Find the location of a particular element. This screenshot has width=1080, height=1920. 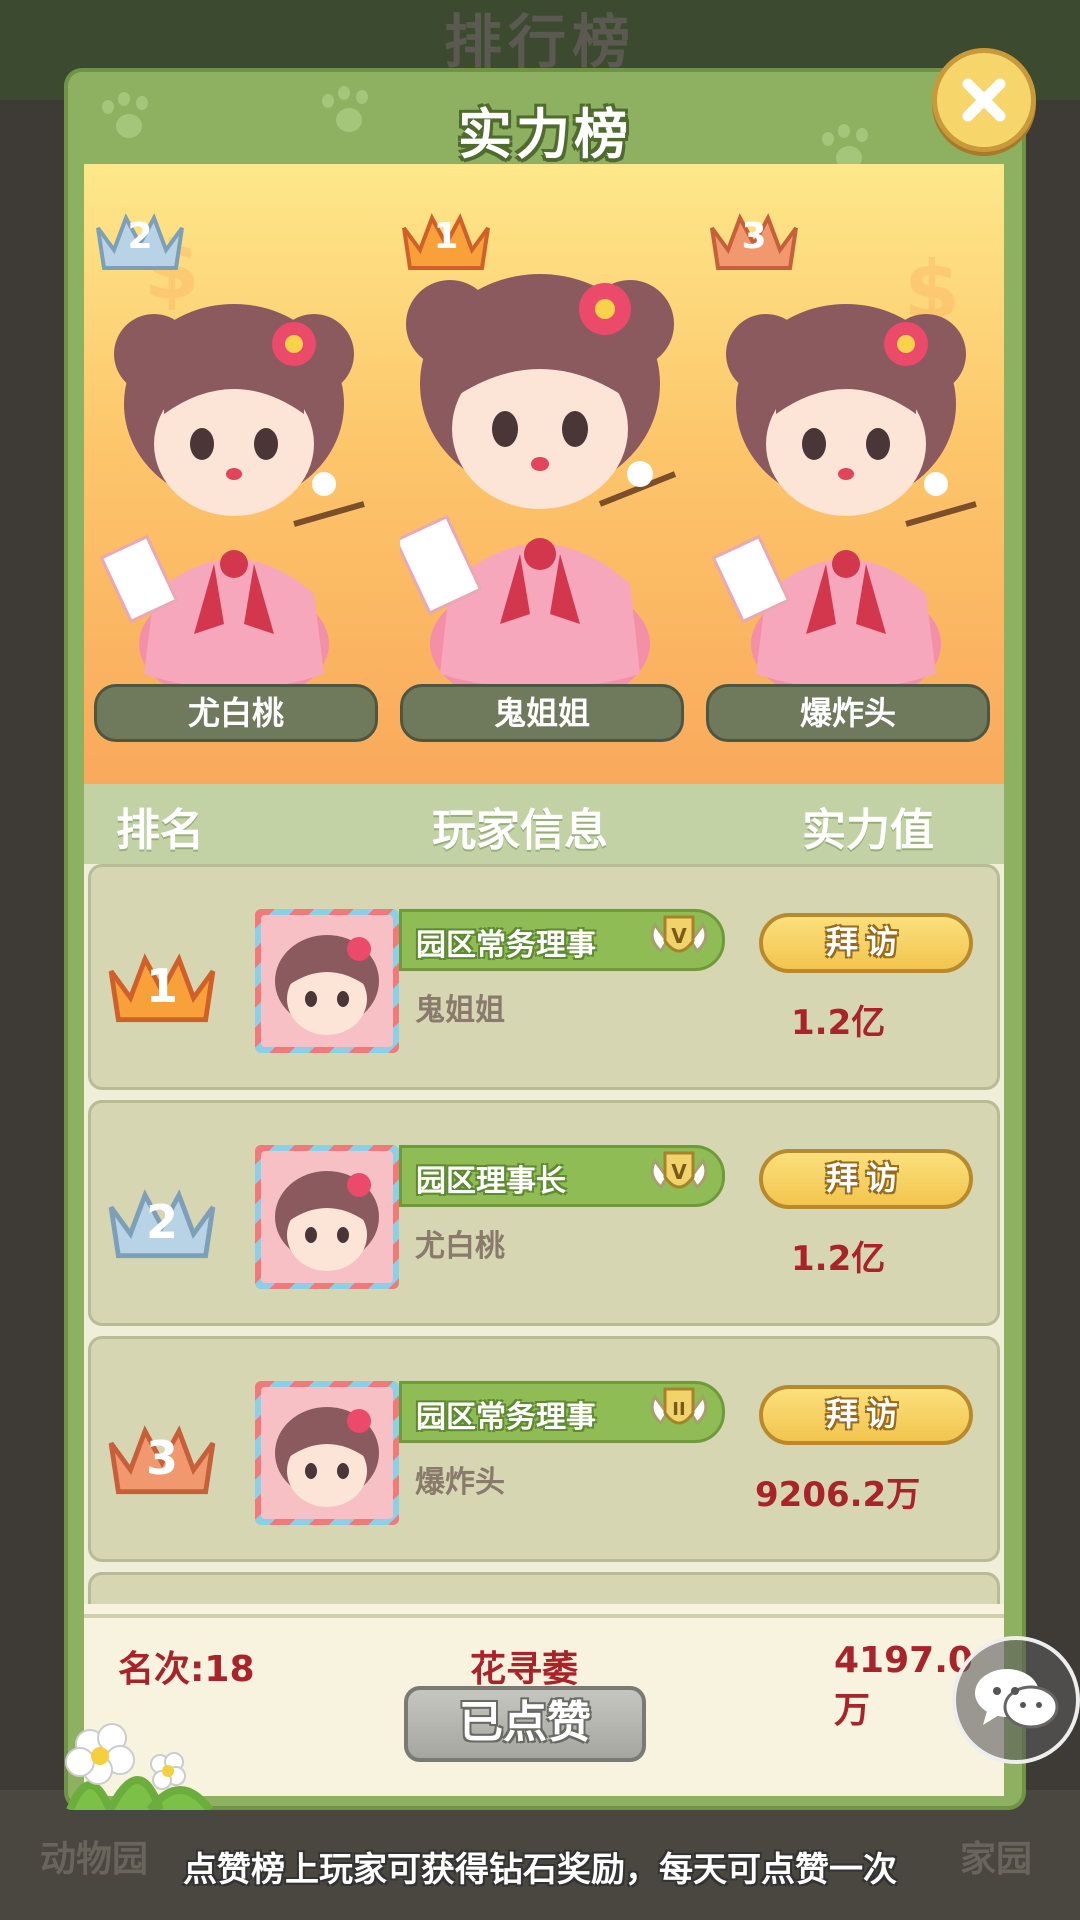

close-button is located at coordinates (984, 100).